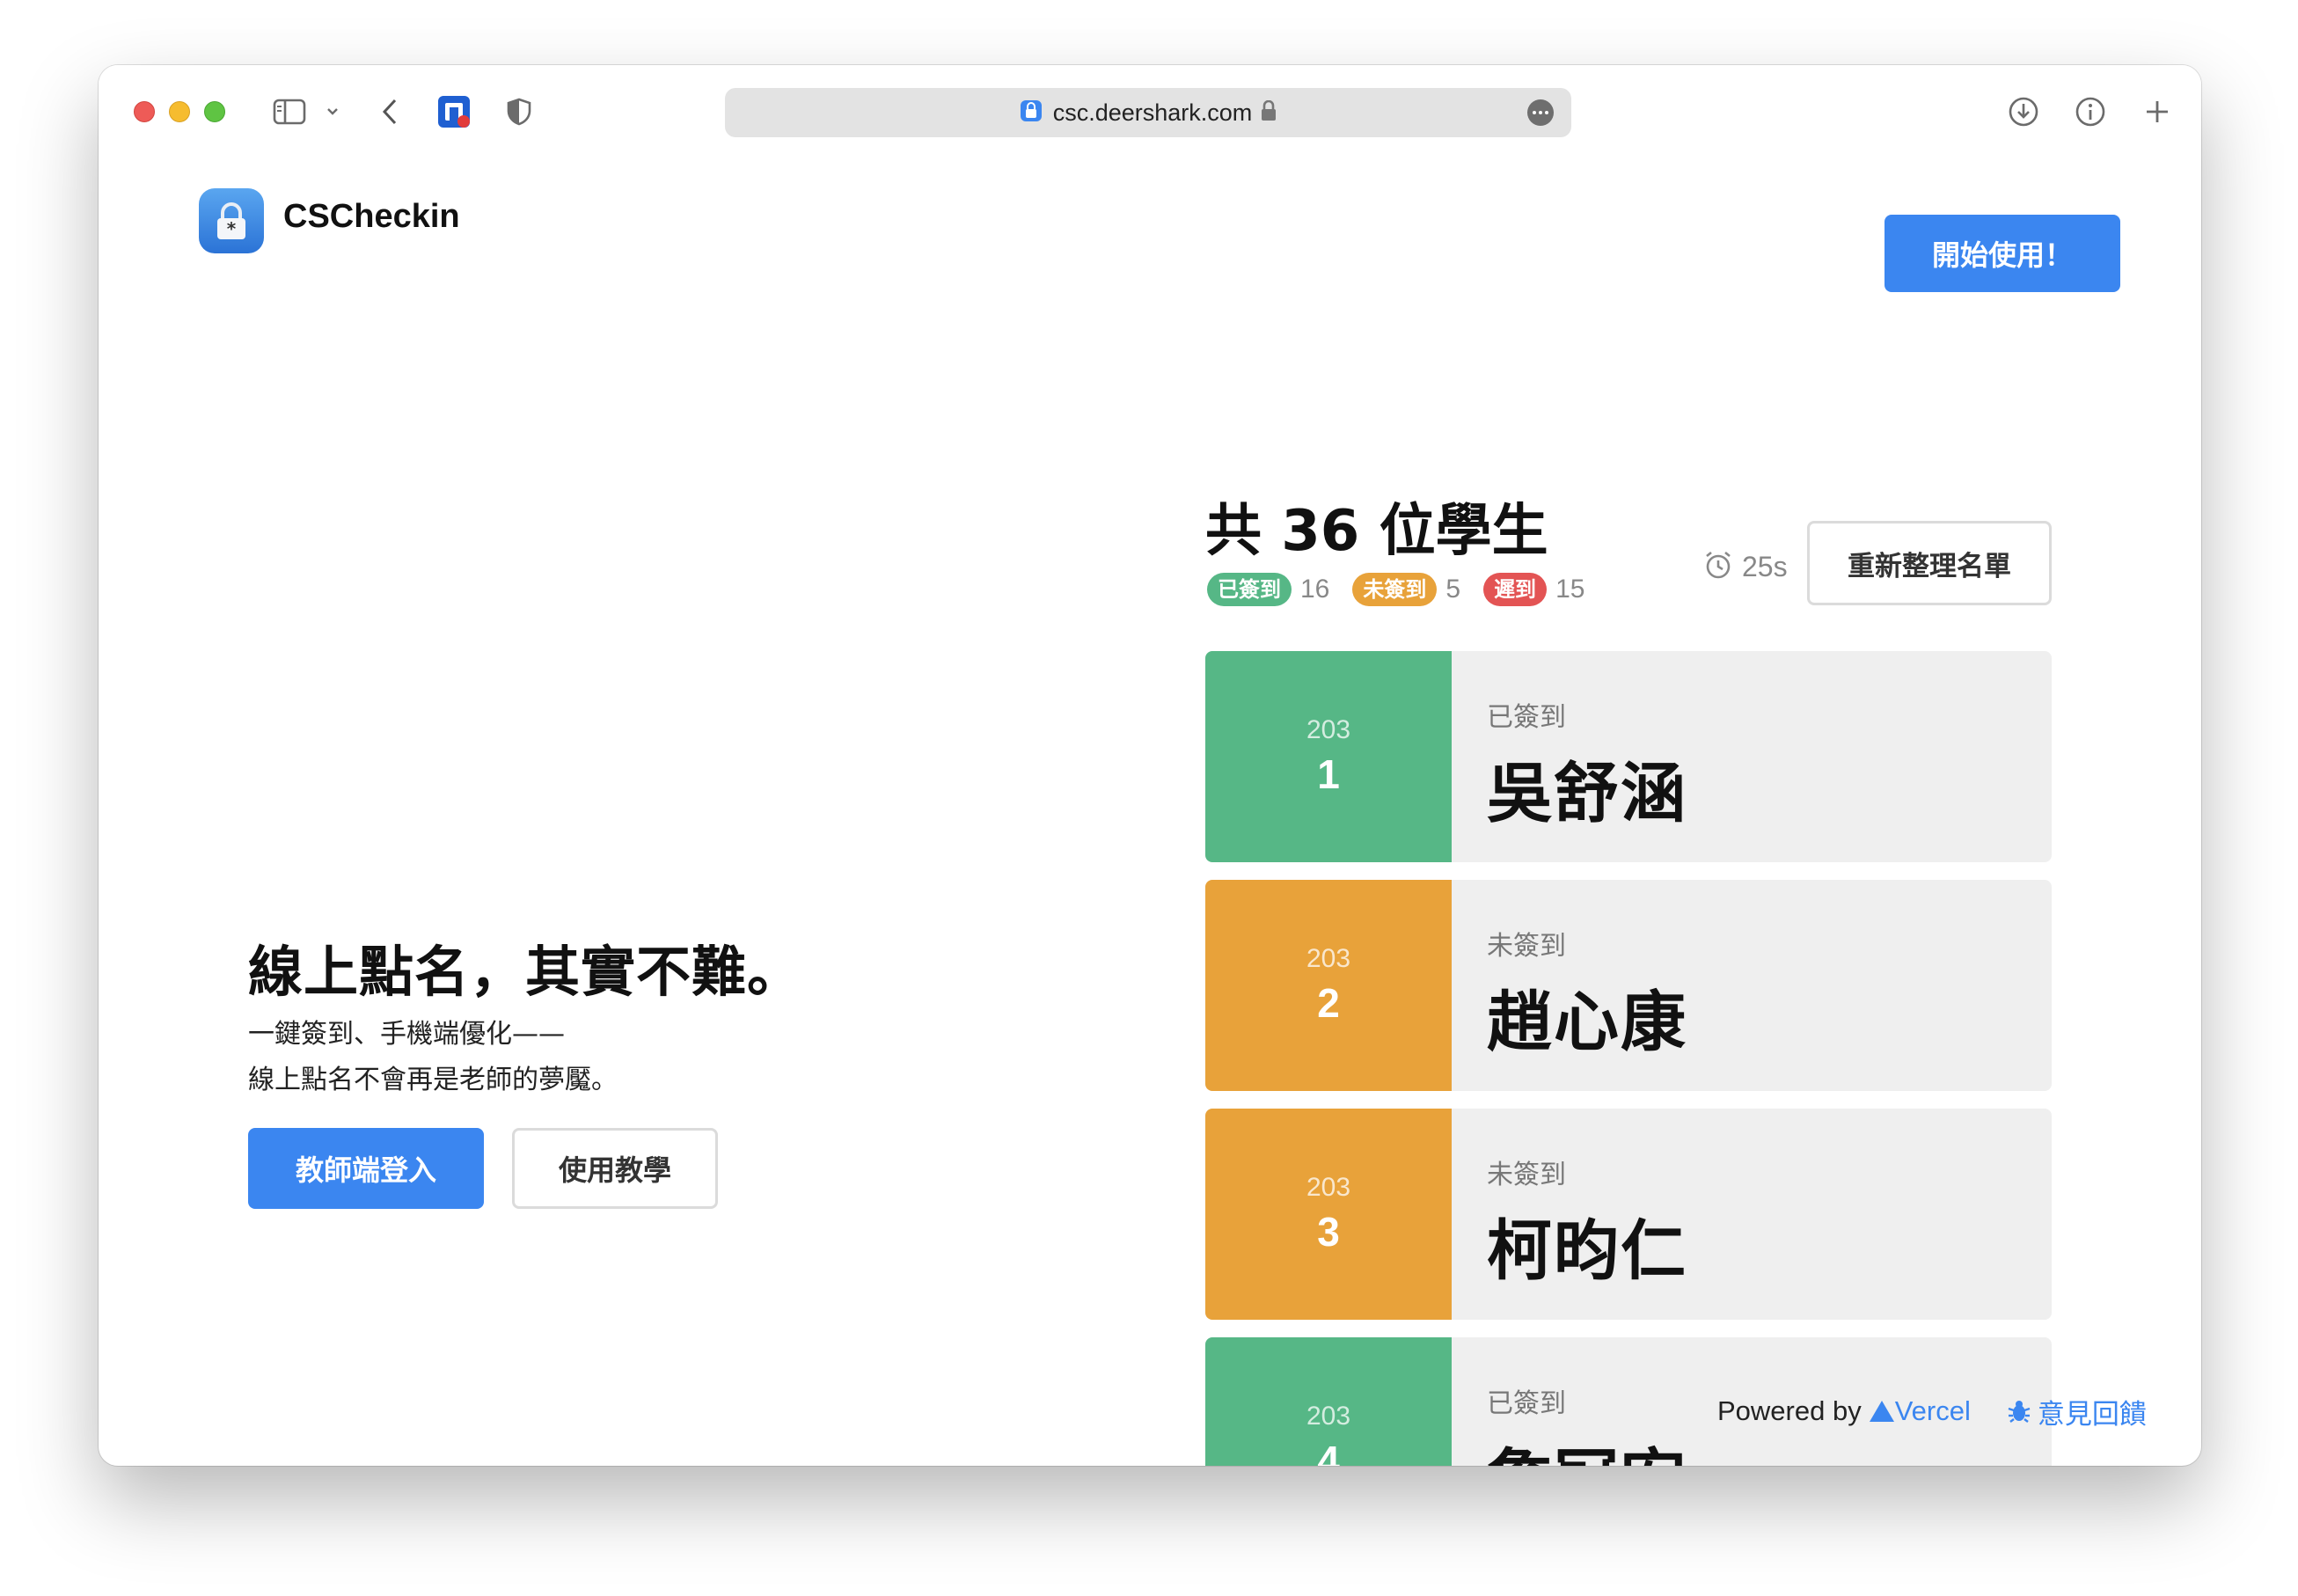 The width and height of the screenshot is (2298, 1596). What do you see at coordinates (2090, 111) in the screenshot?
I see `info-icon` at bounding box center [2090, 111].